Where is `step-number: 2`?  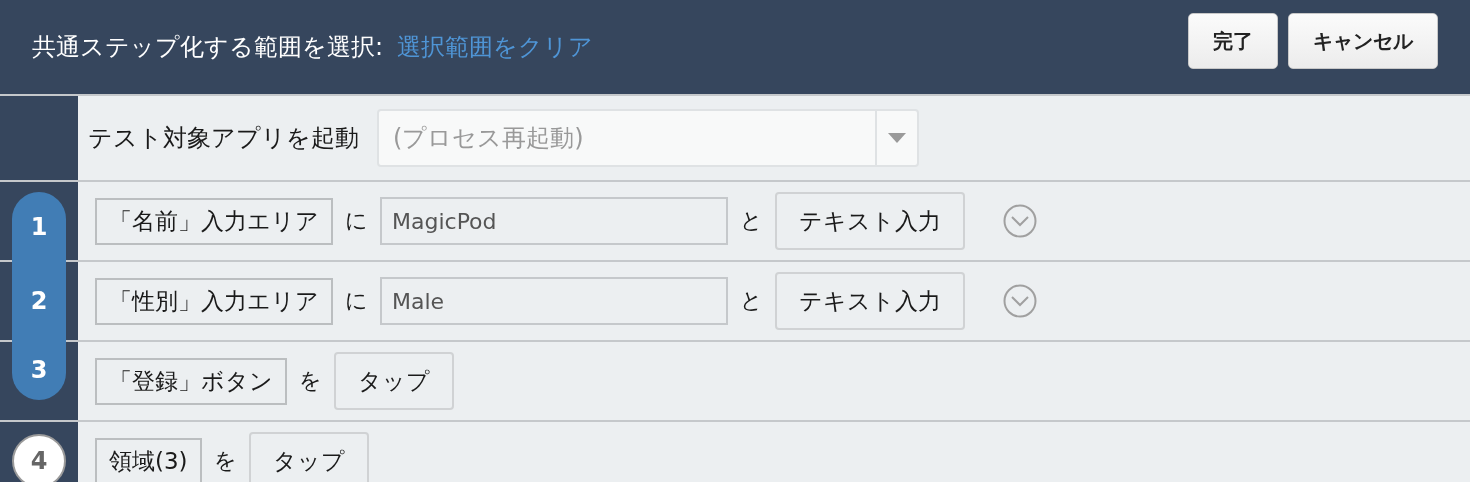 step-number: 2 is located at coordinates (39, 301).